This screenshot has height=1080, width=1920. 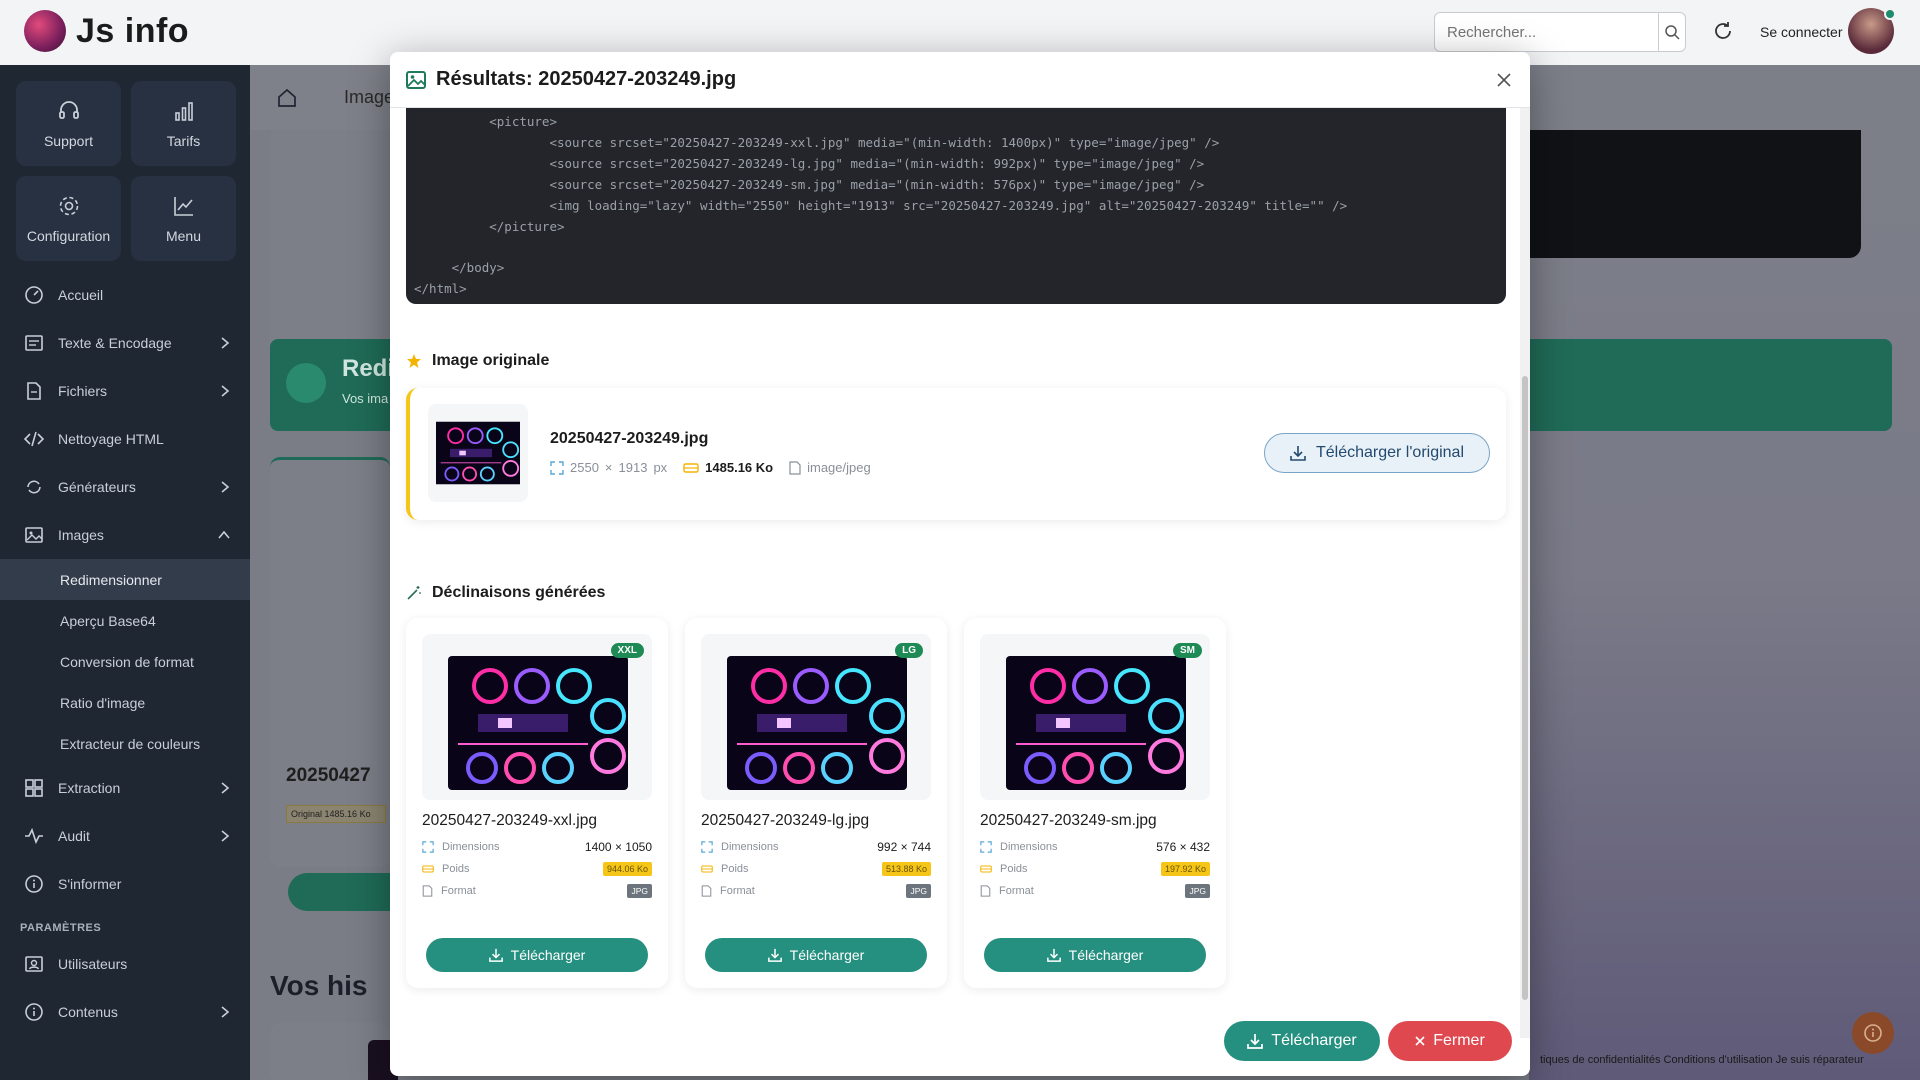 I want to click on background-success-banner-right, so click(x=1710, y=385).